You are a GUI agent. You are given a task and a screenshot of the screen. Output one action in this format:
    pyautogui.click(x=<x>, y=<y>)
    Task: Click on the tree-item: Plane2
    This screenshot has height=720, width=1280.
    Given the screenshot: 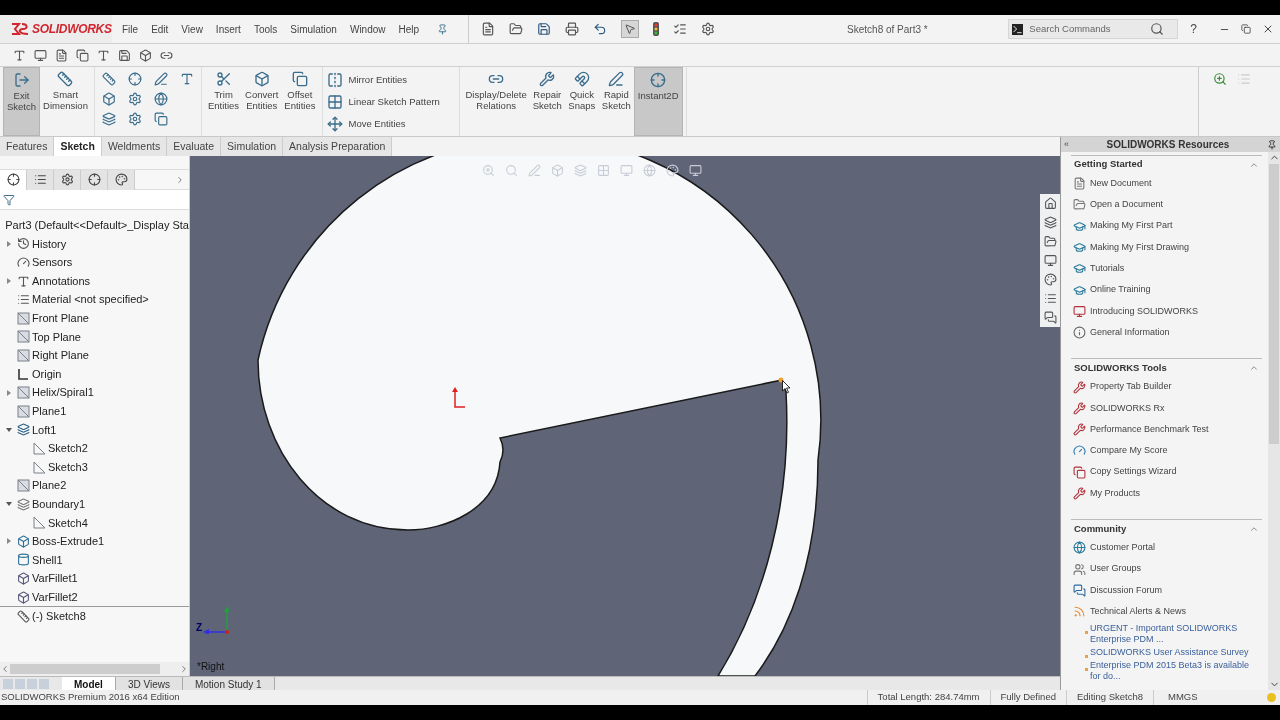 What is the action you would take?
    pyautogui.click(x=49, y=485)
    